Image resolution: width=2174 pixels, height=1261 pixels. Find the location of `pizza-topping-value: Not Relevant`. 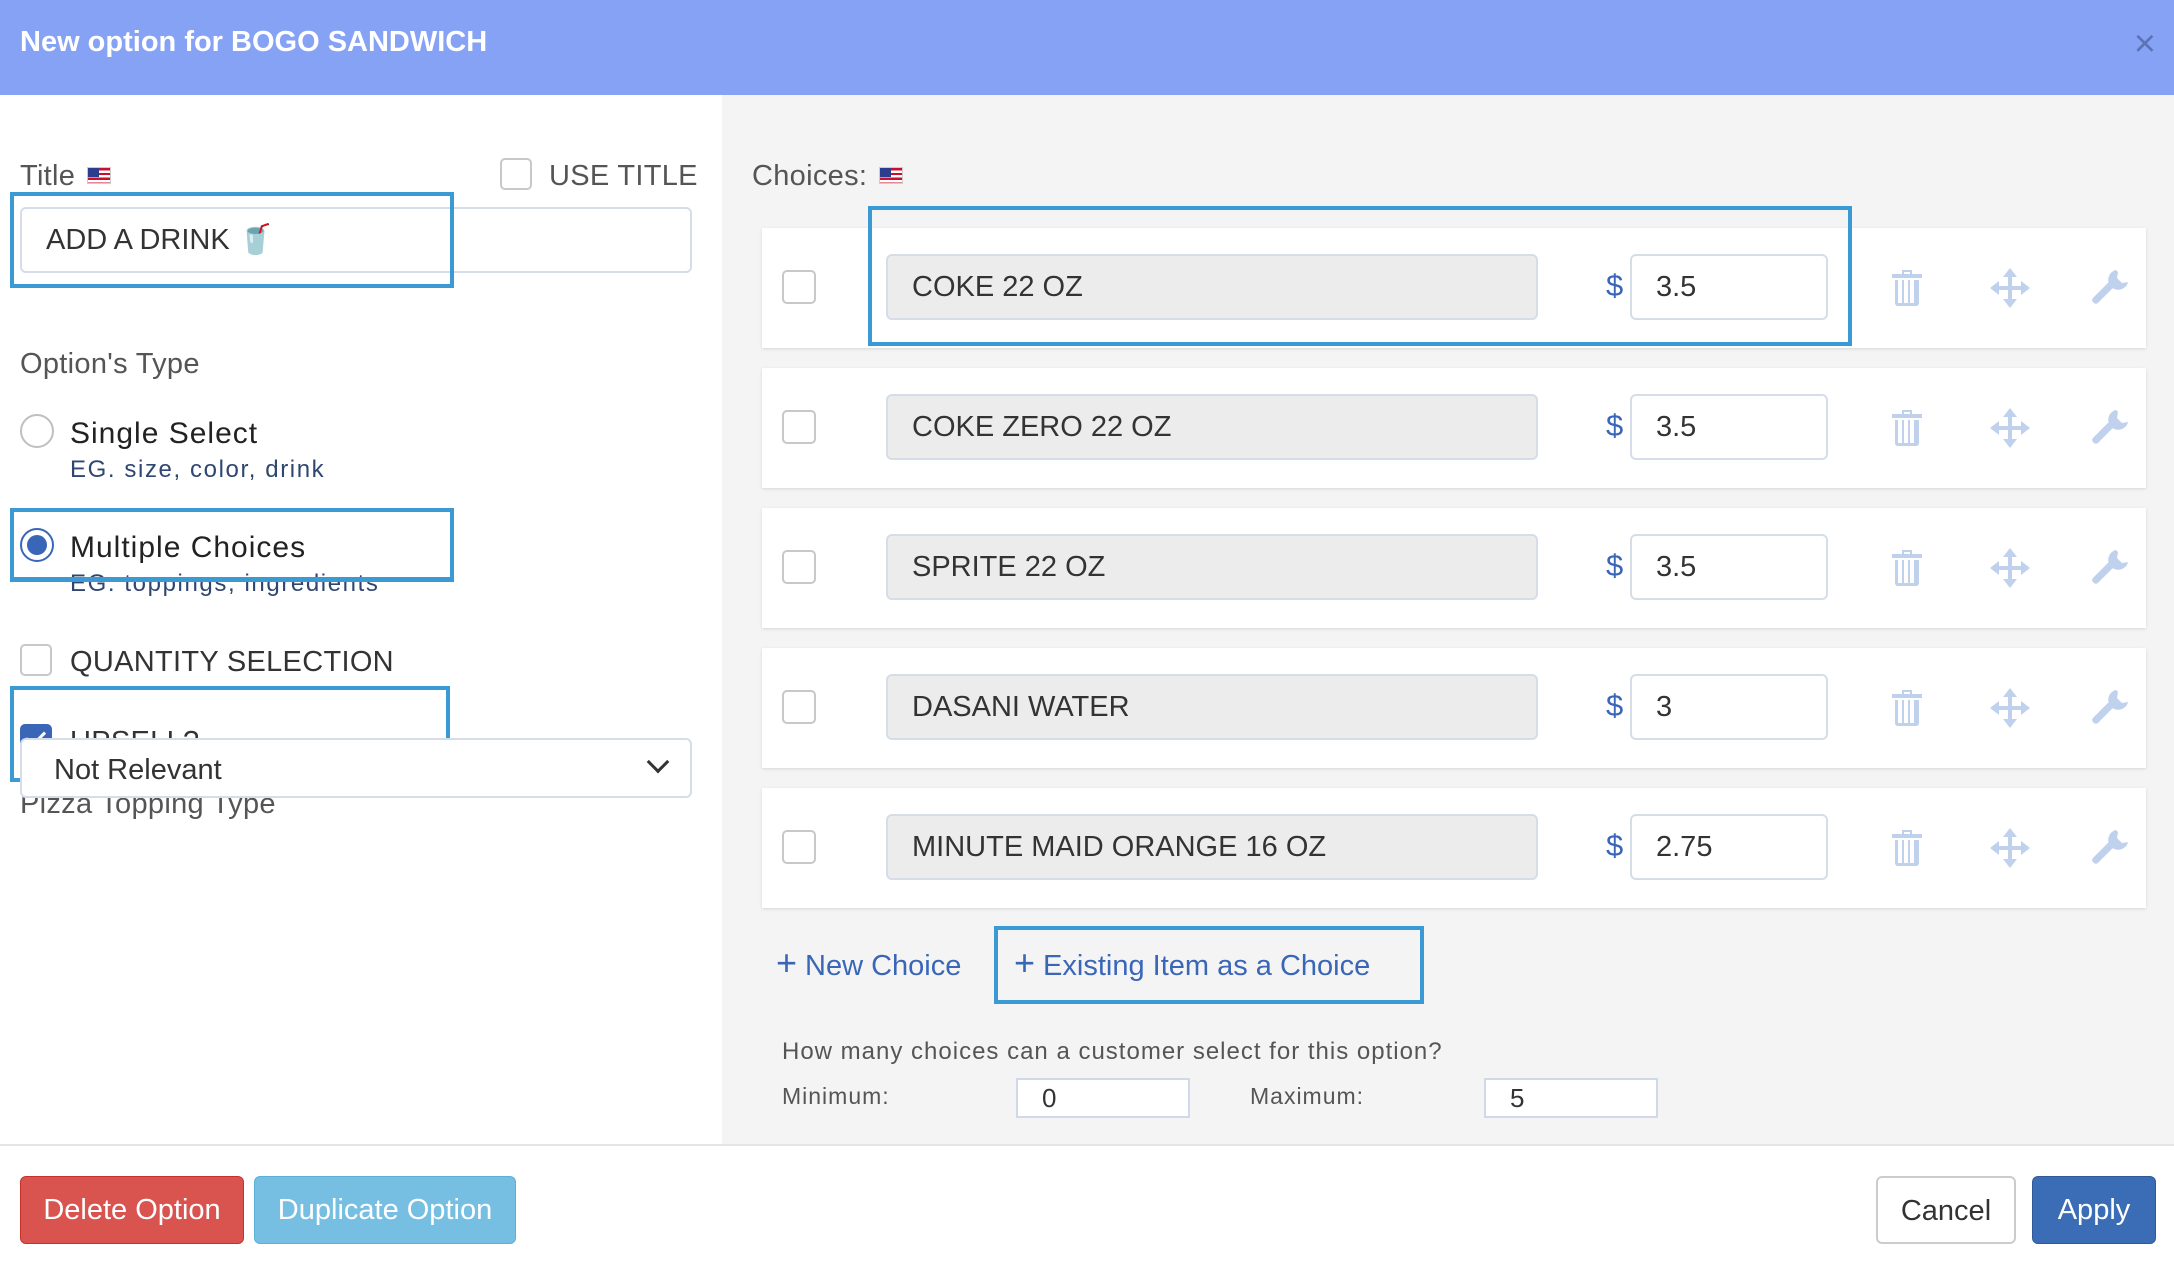

pizza-topping-value: Not Relevant is located at coordinates (138, 770).